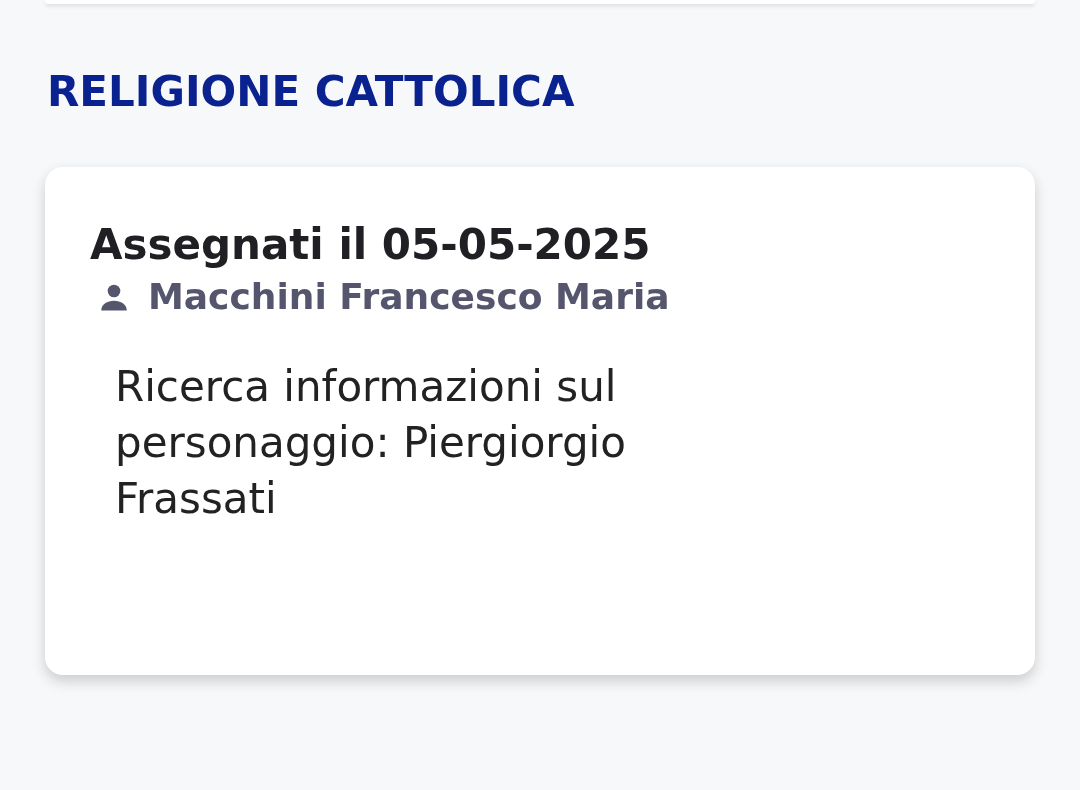 The image size is (1080, 790). Describe the element at coordinates (371, 443) in the screenshot. I see `assignment-description: Ricerca informazioni sul personaggio: Piergiorgio Frassati` at that location.